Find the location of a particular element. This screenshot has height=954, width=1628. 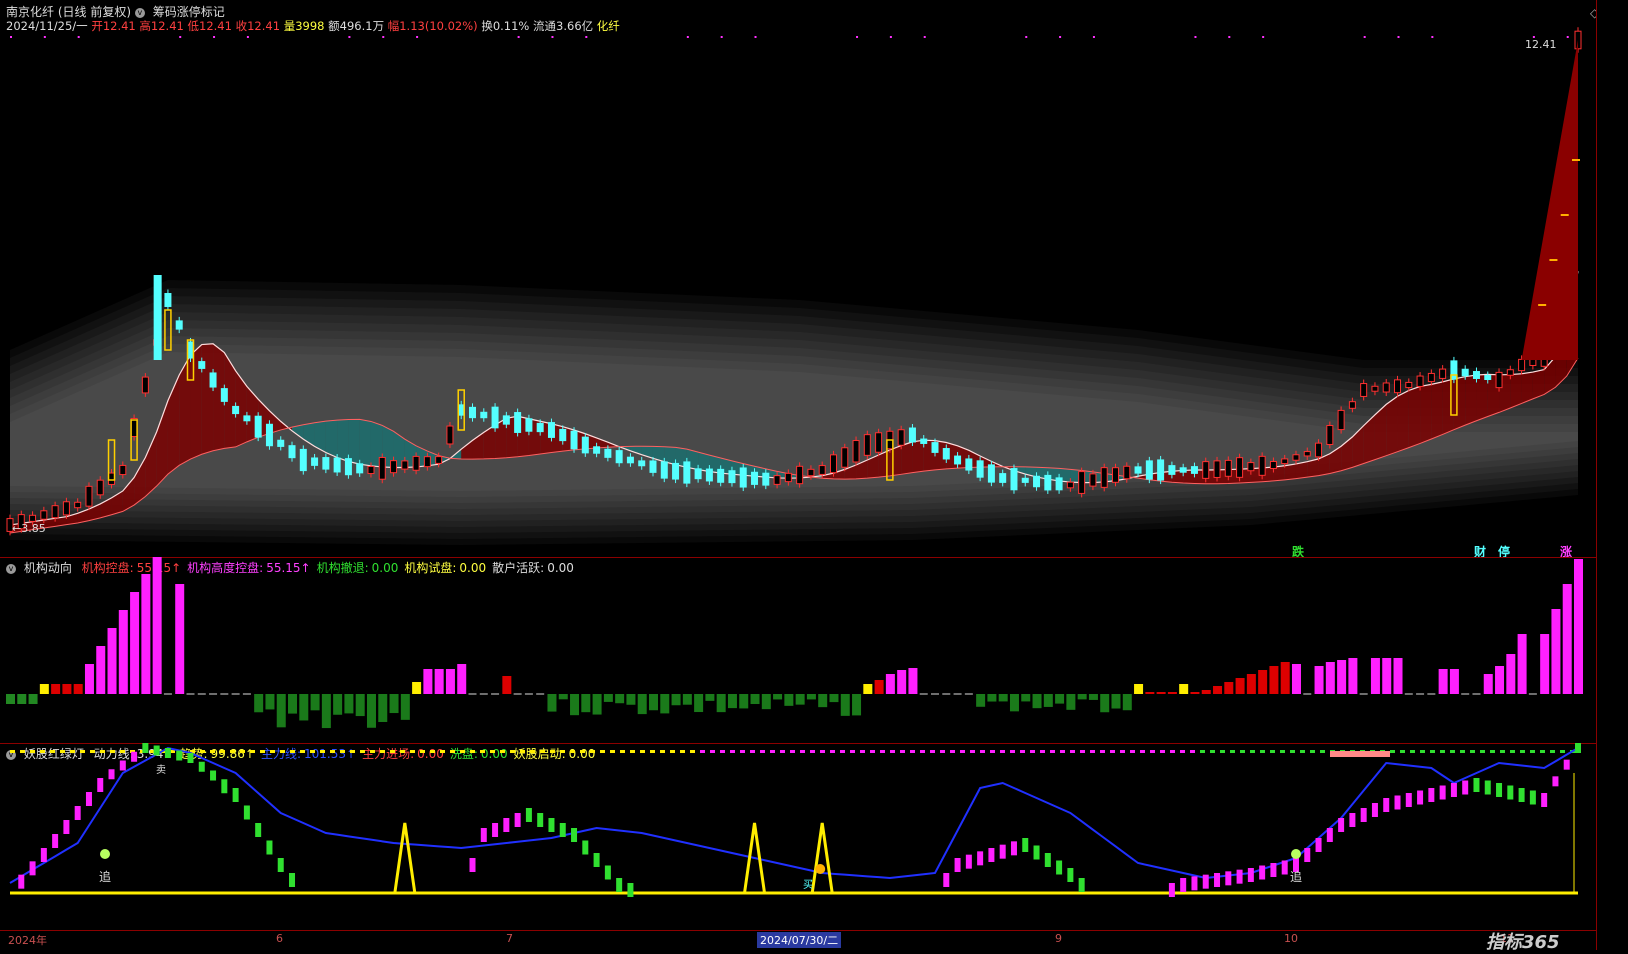

low-price-label: ←3.85 is located at coordinates (29, 528).